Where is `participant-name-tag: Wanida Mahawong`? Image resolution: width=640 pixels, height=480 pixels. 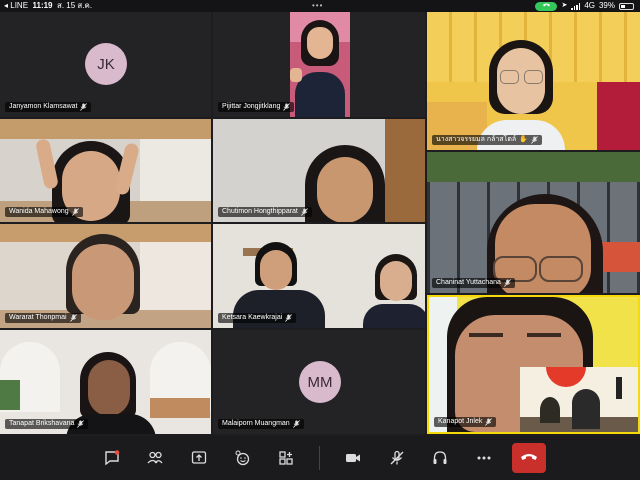
participant-name-tag: Wanida Mahawong is located at coordinates (44, 212).